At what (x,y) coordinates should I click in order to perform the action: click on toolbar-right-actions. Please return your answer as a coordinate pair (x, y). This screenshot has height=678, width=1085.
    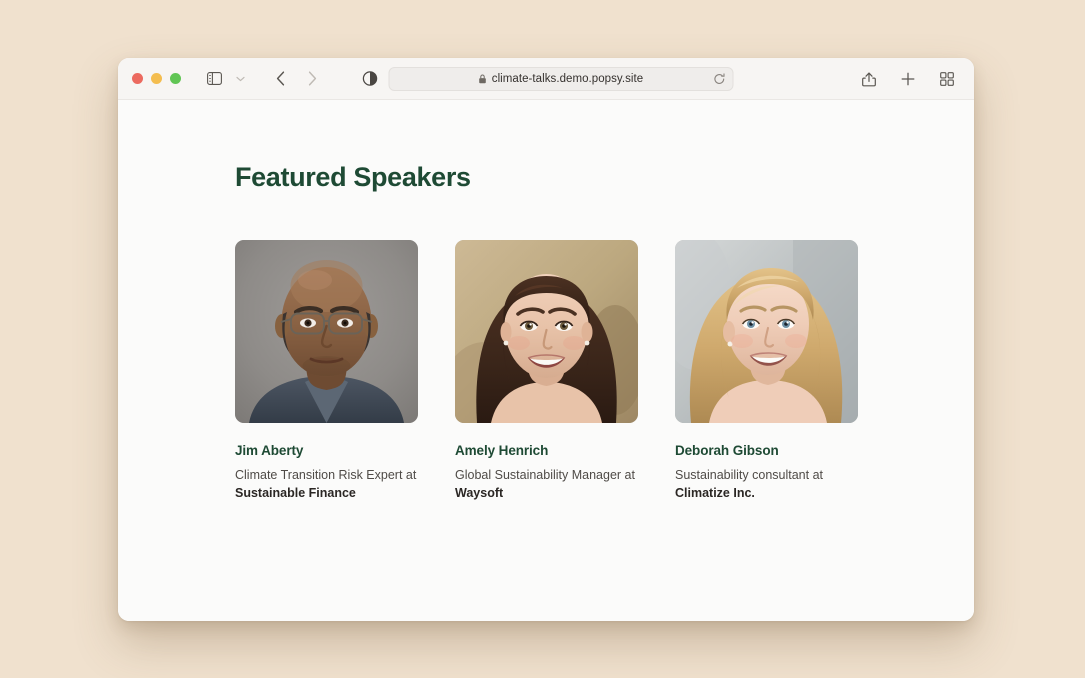
    Looking at the image, I should click on (908, 79).